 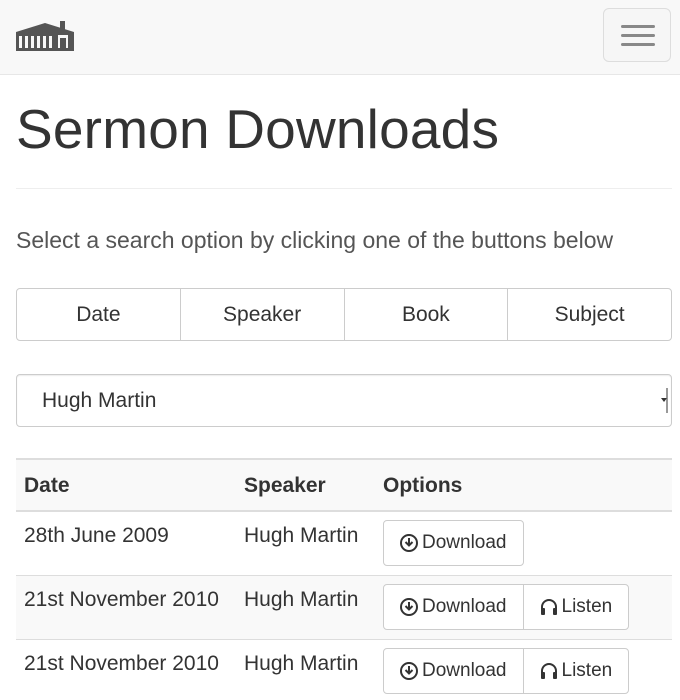 What do you see at coordinates (99, 400) in the screenshot?
I see `speaker-select-value: Hugh Martin` at bounding box center [99, 400].